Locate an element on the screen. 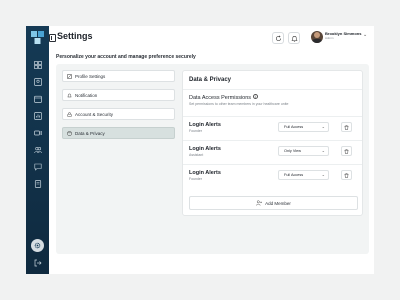 The height and width of the screenshot is (300, 400). sidebar-item-reports is located at coordinates (37, 115).